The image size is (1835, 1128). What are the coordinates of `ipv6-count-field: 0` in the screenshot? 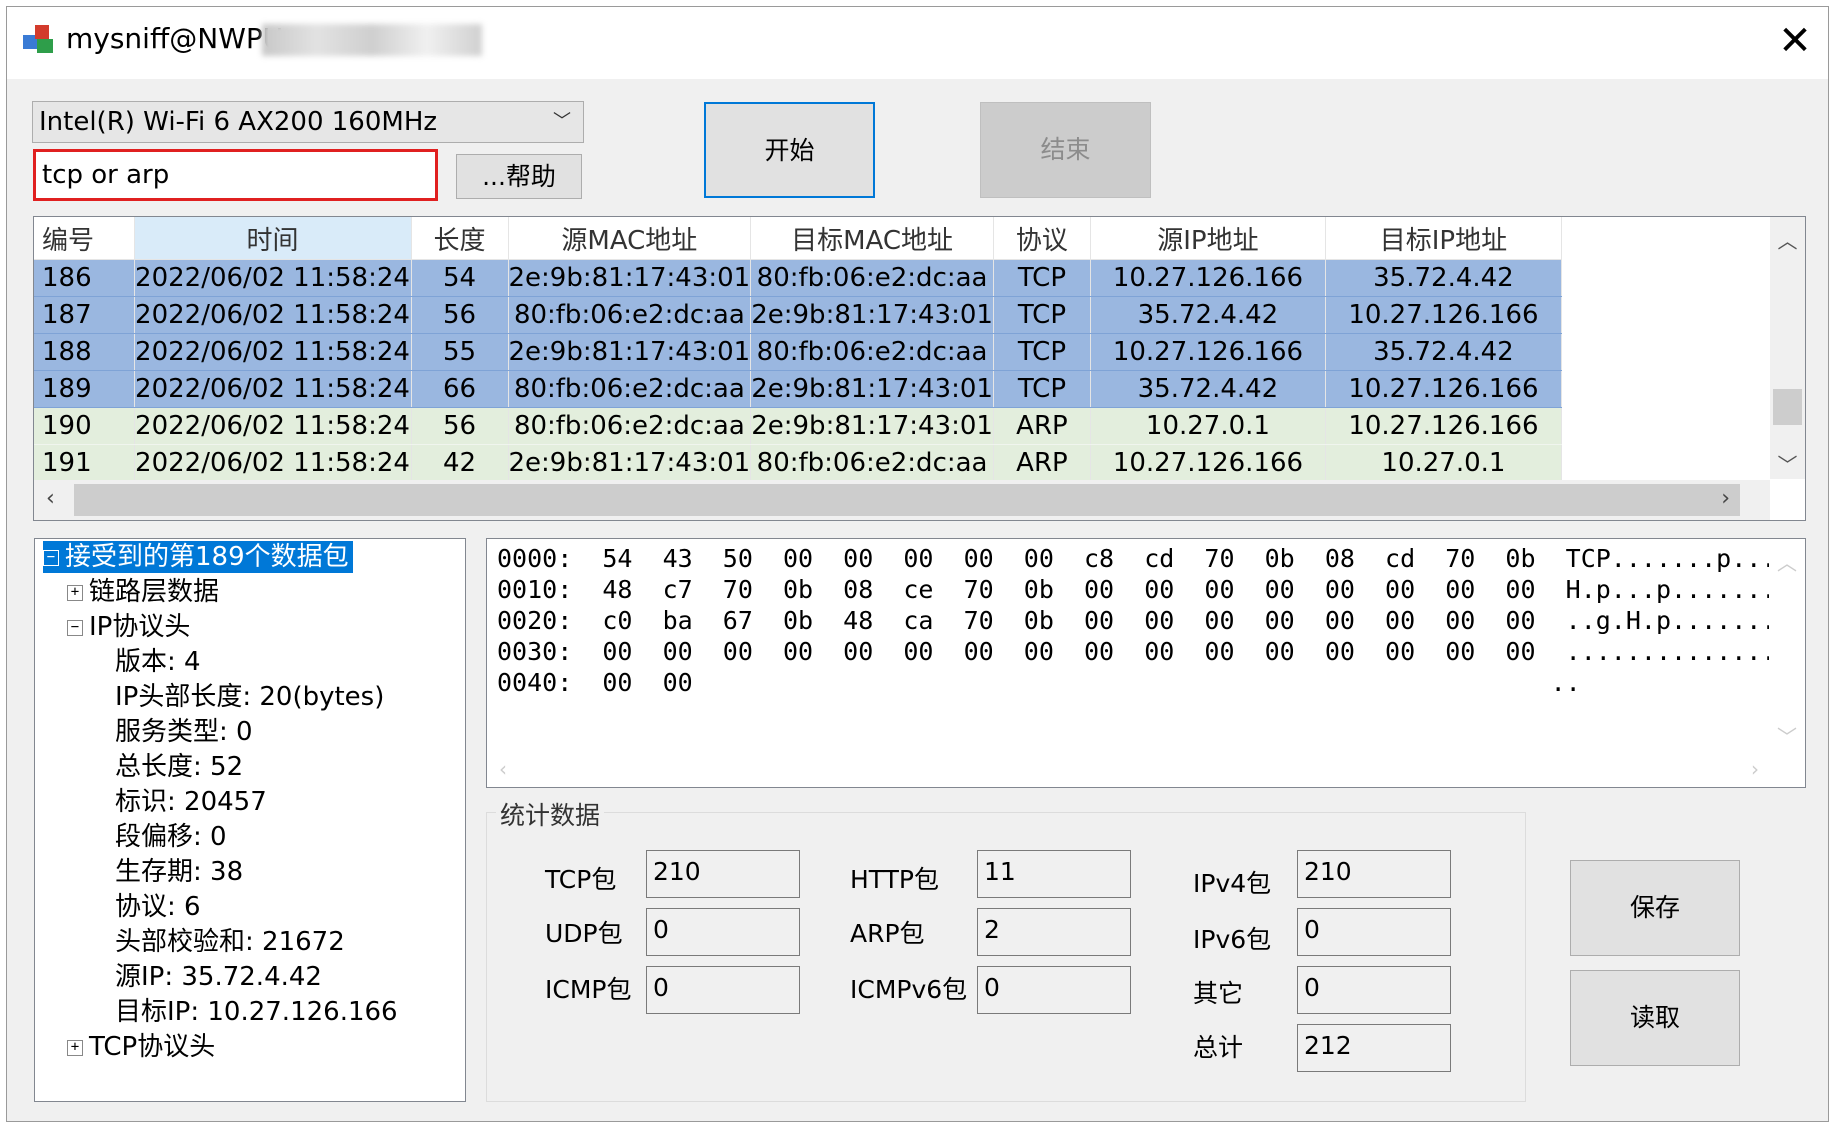 It's located at (1374, 932).